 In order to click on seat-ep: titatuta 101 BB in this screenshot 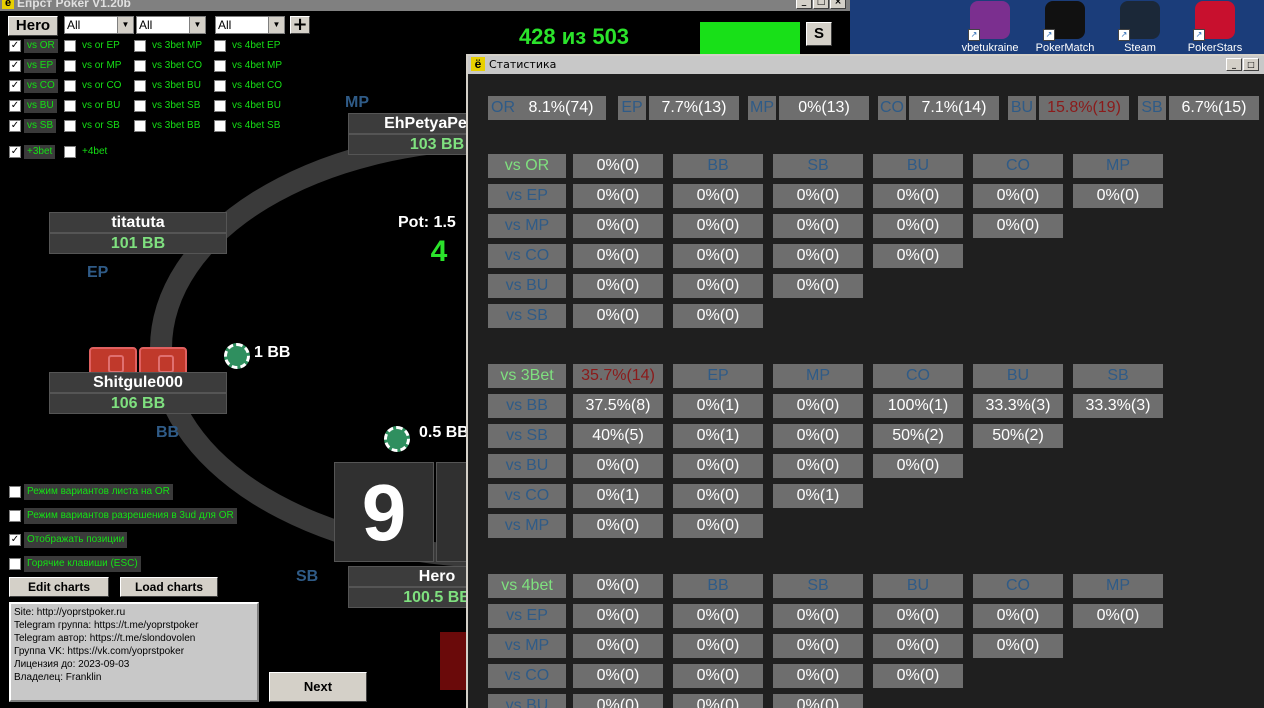, I will do `click(138, 233)`.